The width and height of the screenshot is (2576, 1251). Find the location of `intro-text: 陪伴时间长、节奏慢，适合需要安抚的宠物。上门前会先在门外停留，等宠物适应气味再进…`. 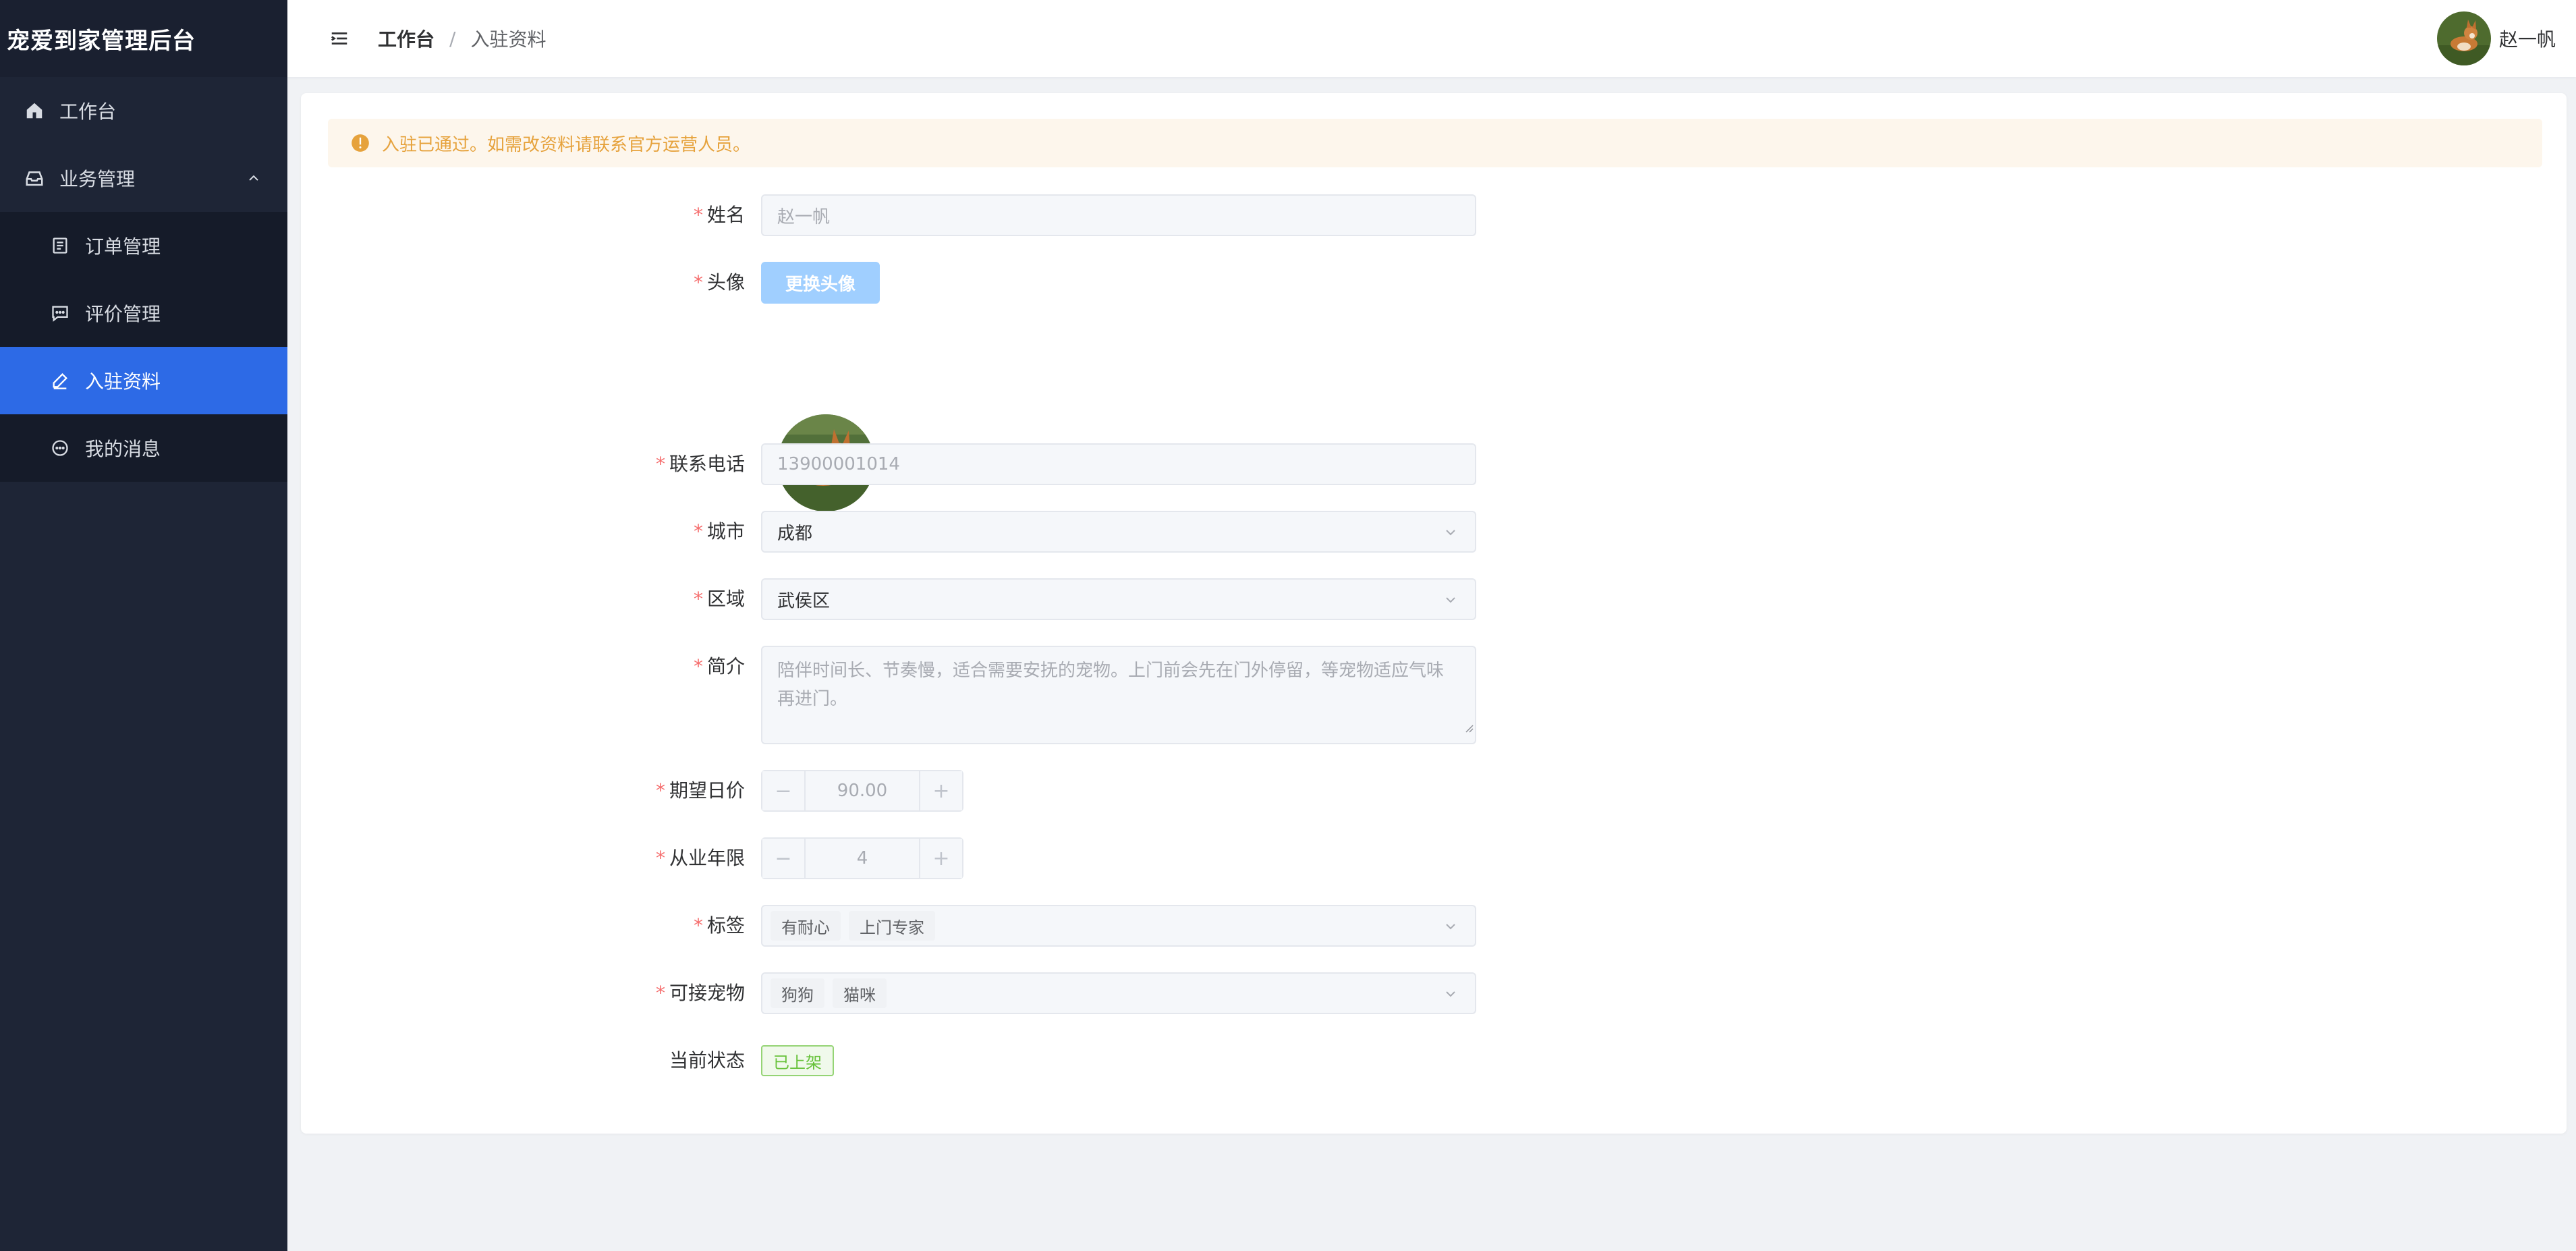

intro-text: 陪伴时间长、节奏慢，适合需要安抚的宠物。上门前会先在门外停留，等宠物适应气味再进… is located at coordinates (1111, 685).